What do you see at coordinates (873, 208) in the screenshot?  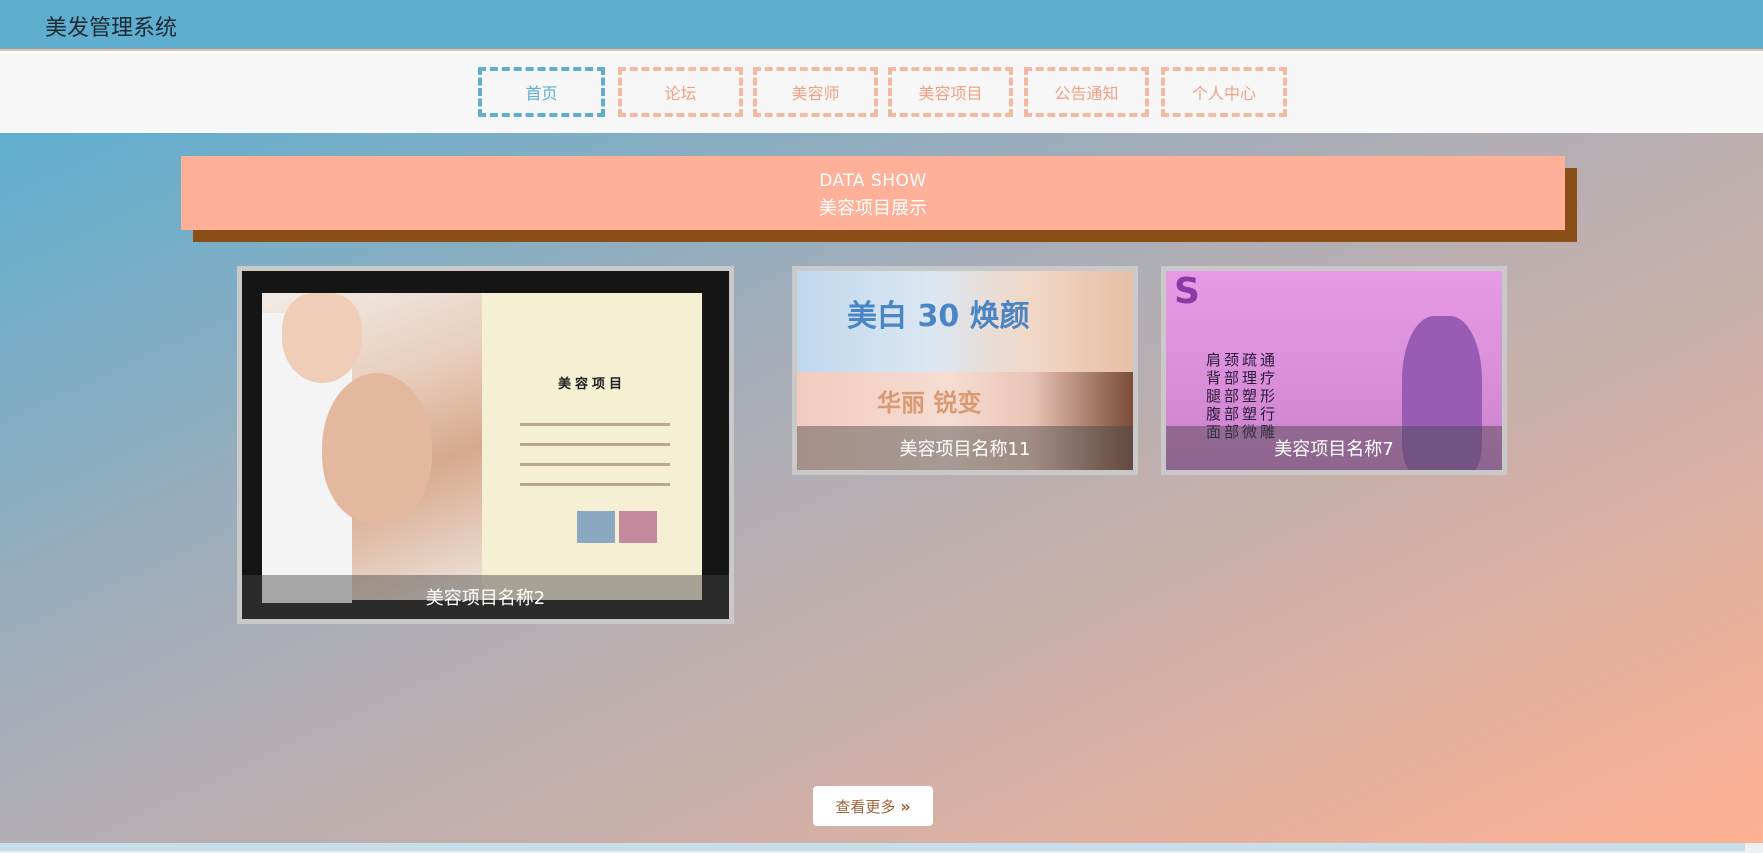 I see `section-title-cn: 美容项目展示` at bounding box center [873, 208].